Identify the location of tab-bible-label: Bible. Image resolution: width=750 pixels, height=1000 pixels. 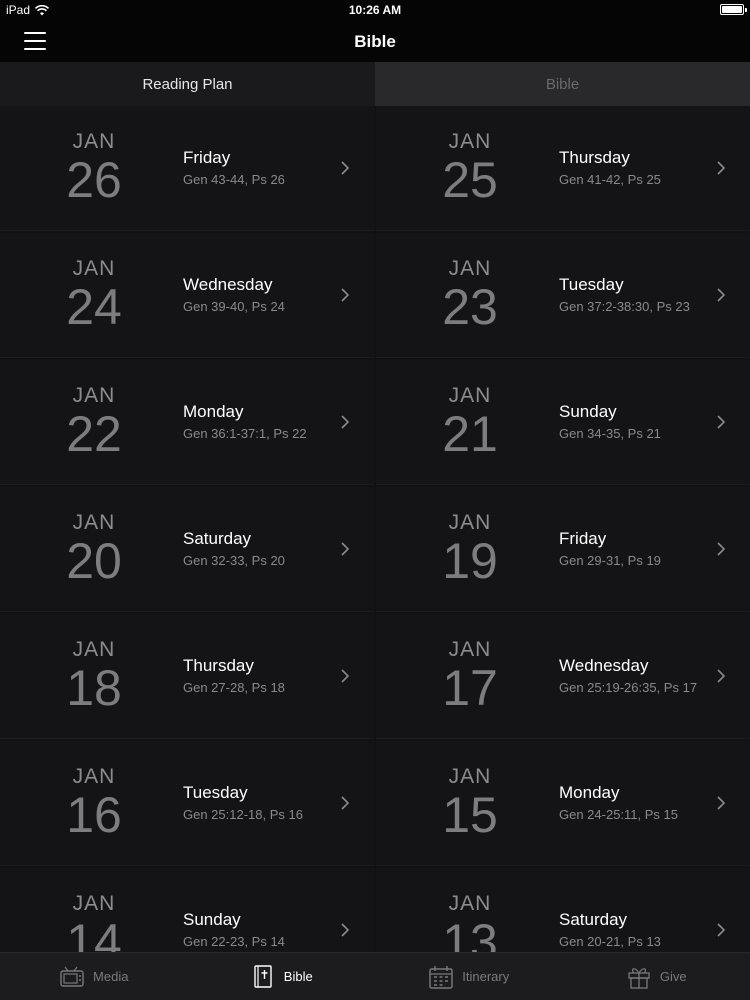
(298, 976).